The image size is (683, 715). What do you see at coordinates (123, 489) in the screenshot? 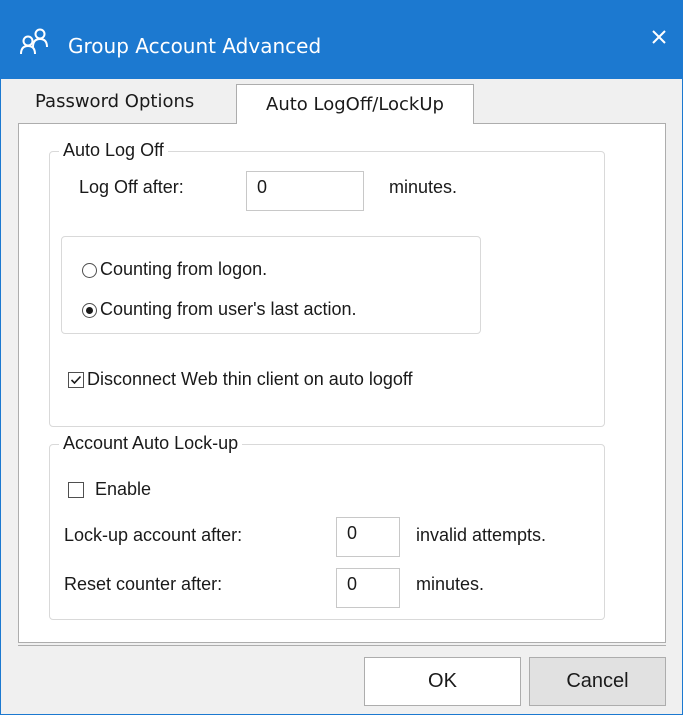
I see `enable-lockup-label: Enable` at bounding box center [123, 489].